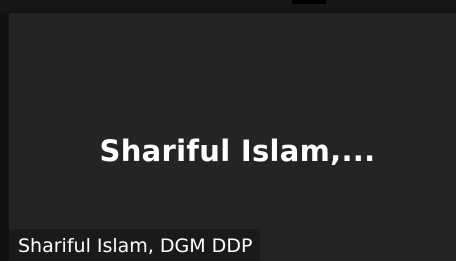 The height and width of the screenshot is (261, 456). Describe the element at coordinates (228, 6) in the screenshot. I see `top-strip` at that location.